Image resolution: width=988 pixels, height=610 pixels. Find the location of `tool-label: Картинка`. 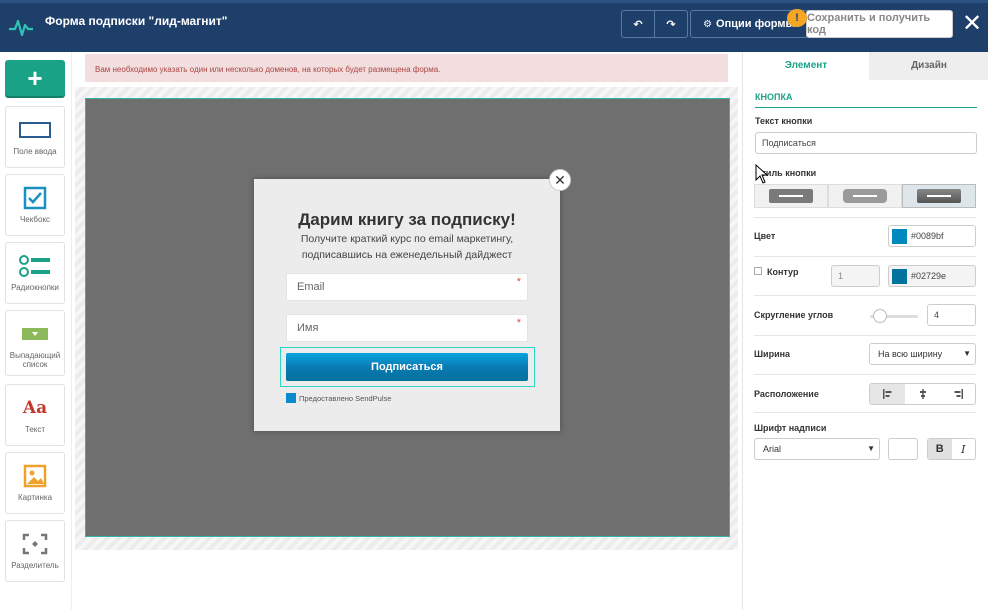

tool-label: Картинка is located at coordinates (35, 497).